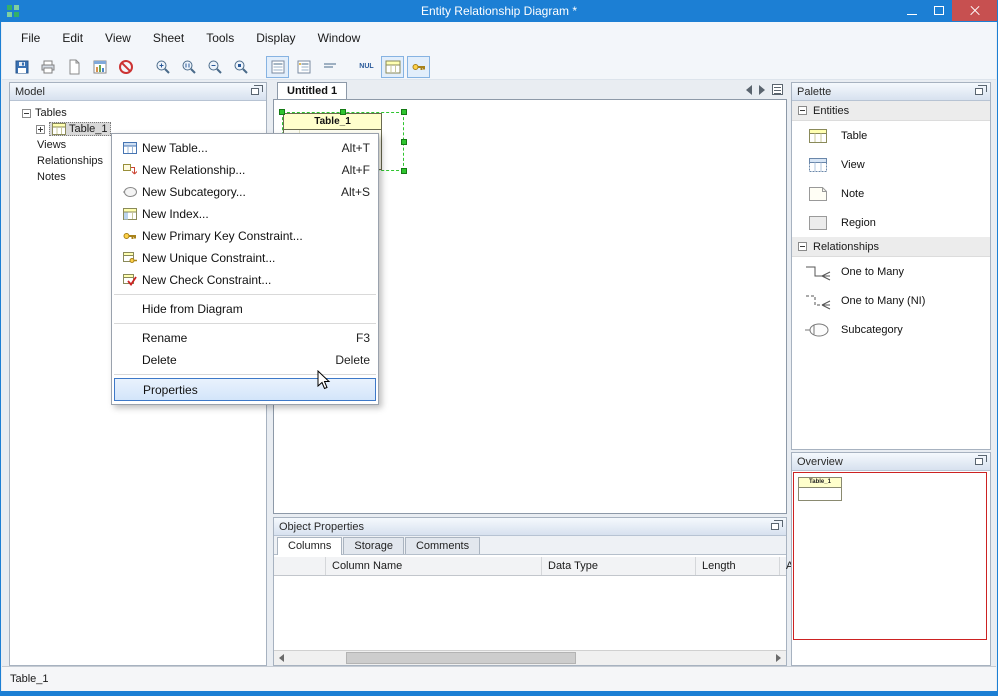  What do you see at coordinates (138, 92) in the screenshot?
I see `model-panel-header: Model` at bounding box center [138, 92].